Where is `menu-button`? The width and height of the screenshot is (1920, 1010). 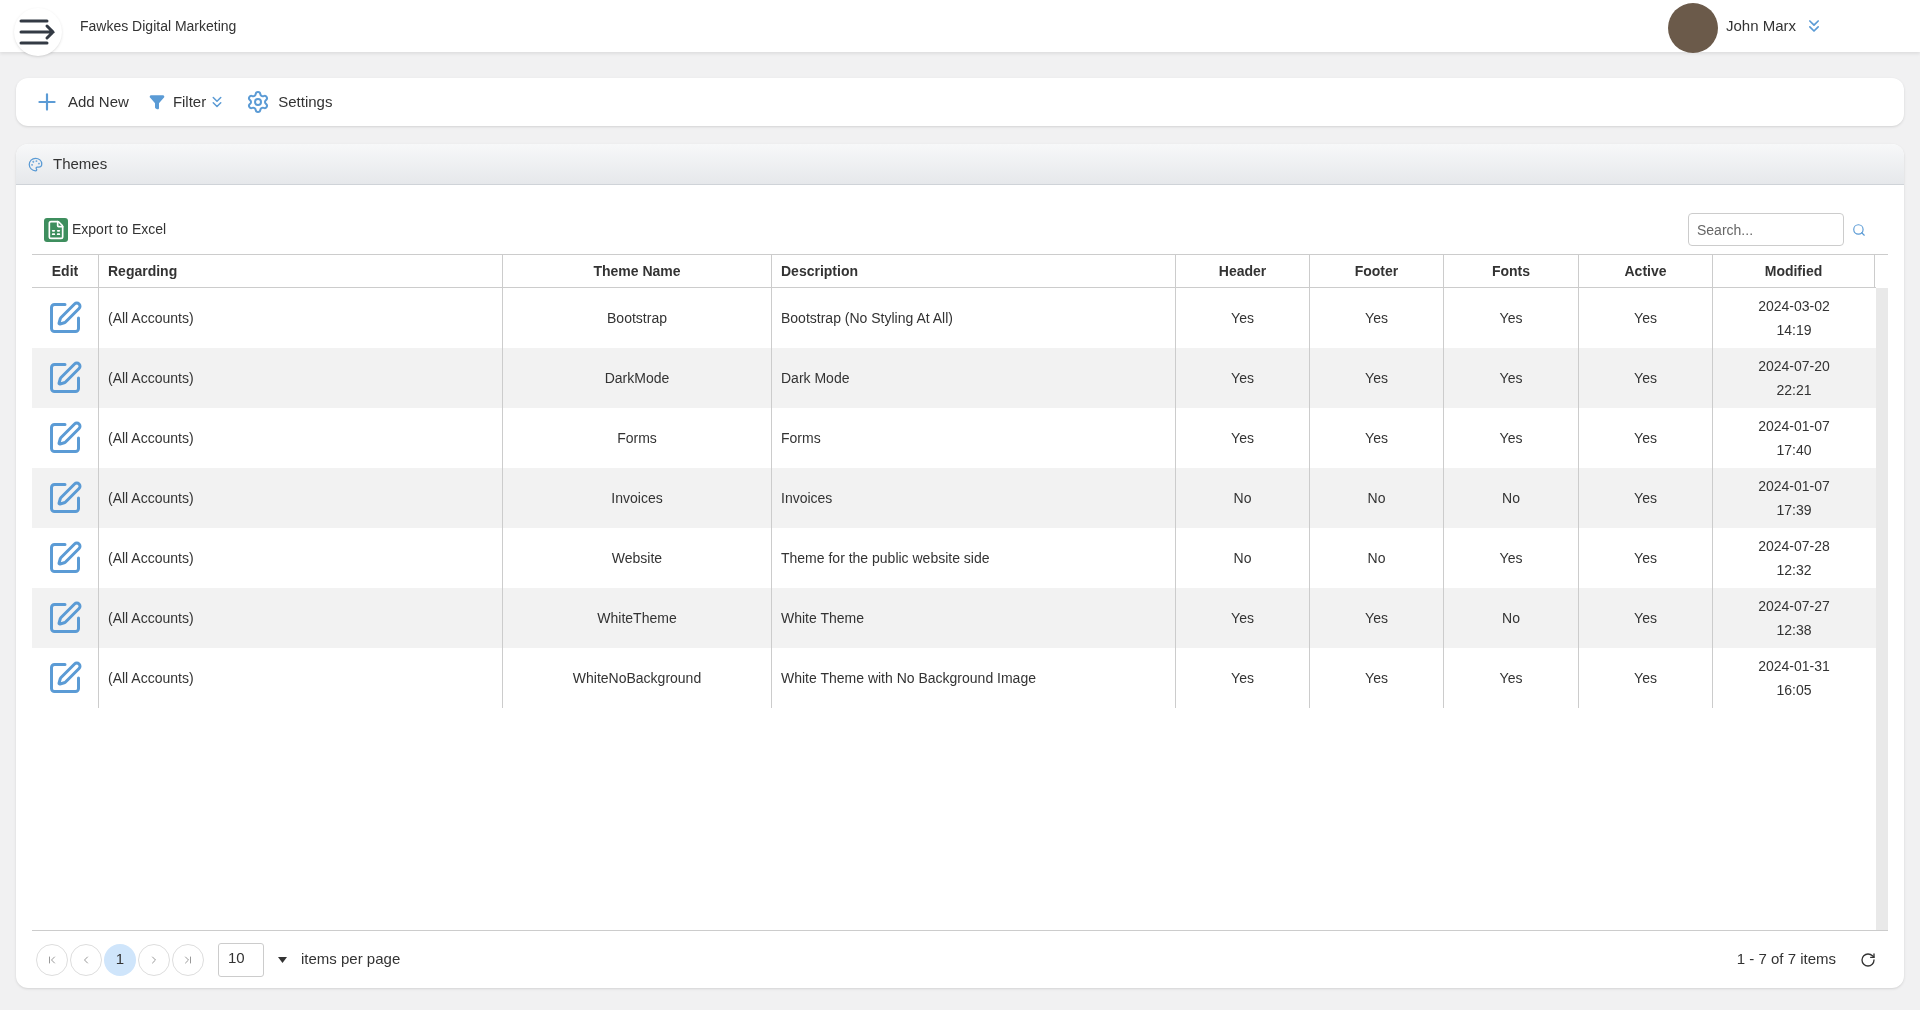 menu-button is located at coordinates (38, 32).